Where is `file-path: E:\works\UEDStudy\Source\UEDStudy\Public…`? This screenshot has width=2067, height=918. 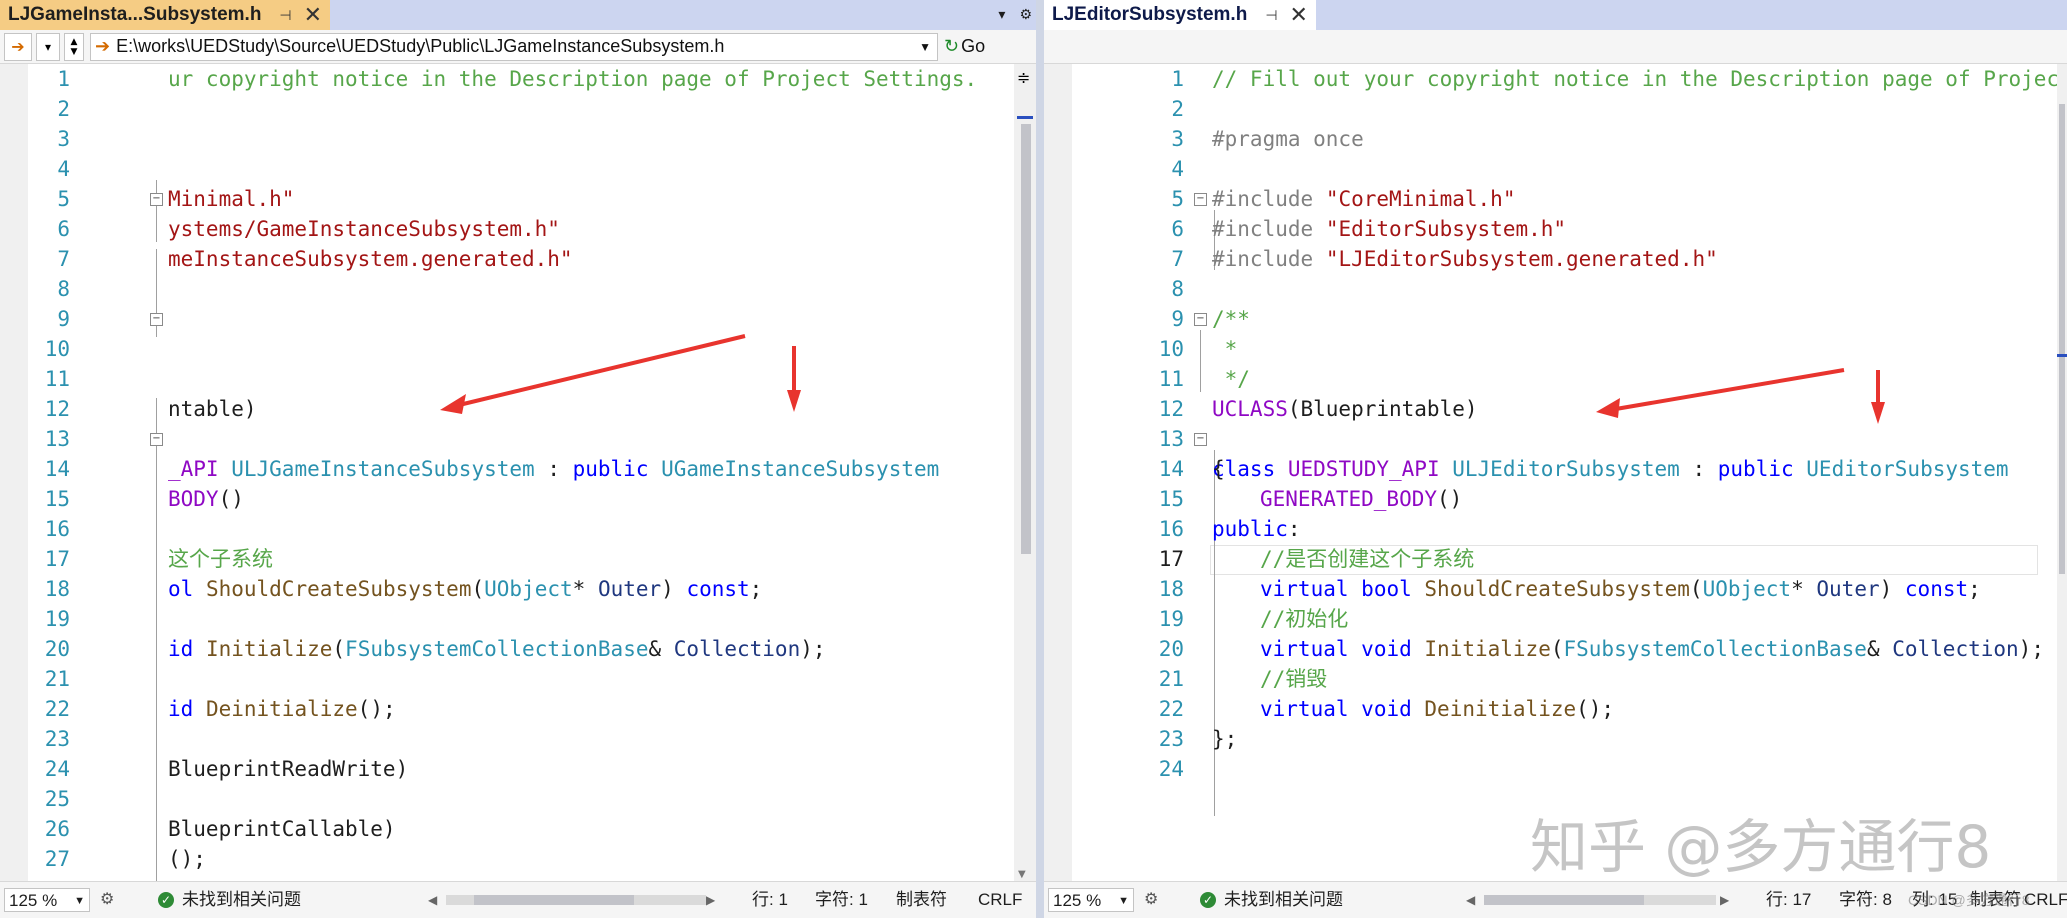
file-path: E:\works\UEDStudy\Source\UEDStudy\Public… is located at coordinates (420, 46).